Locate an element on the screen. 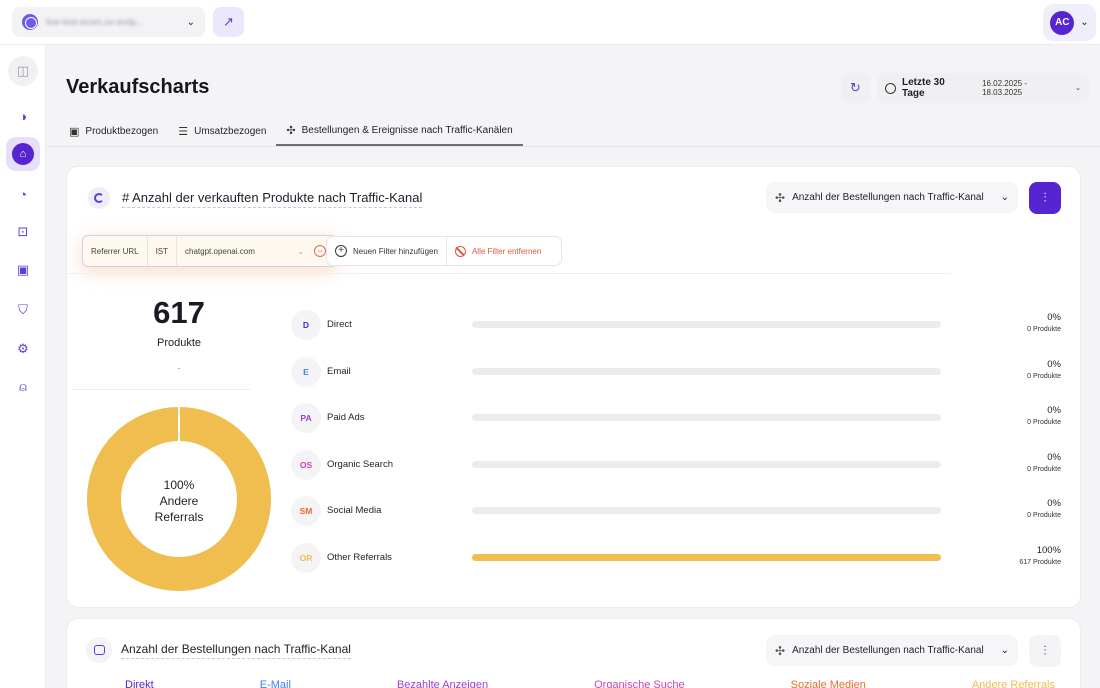  clear-filters-button: Alle Filter entfernen is located at coordinates (498, 251).